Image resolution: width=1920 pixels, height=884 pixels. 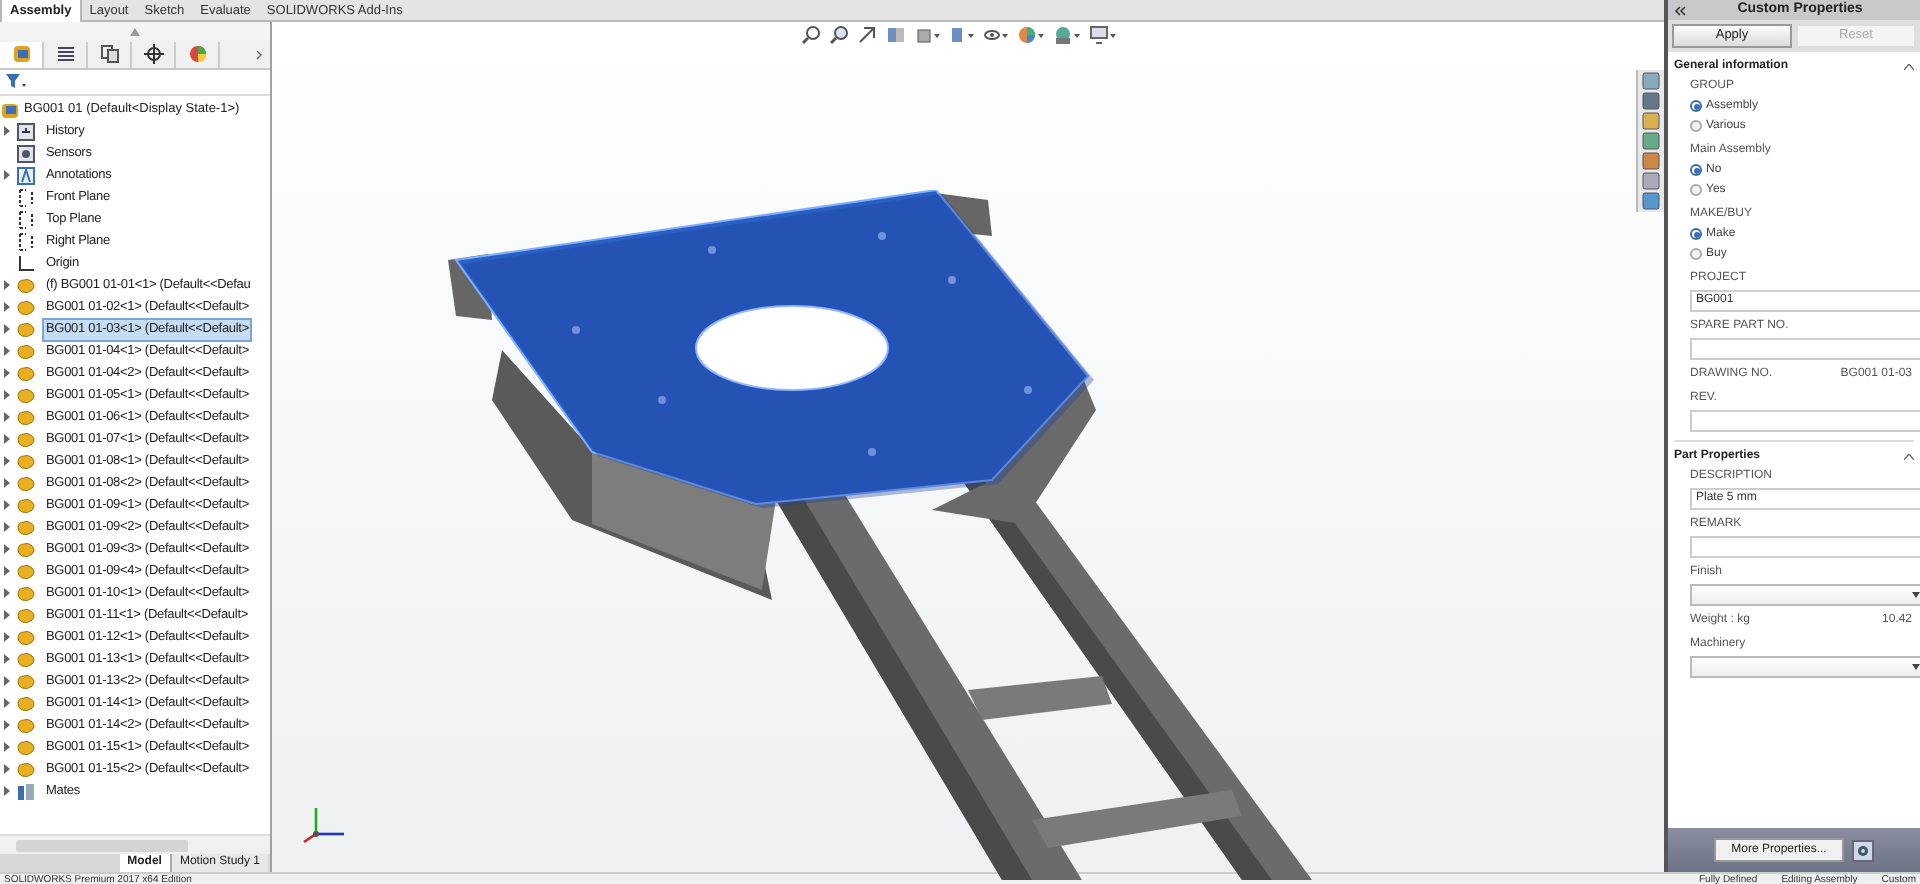 What do you see at coordinates (102, 845) in the screenshot?
I see `horizontal-scrollbar` at bounding box center [102, 845].